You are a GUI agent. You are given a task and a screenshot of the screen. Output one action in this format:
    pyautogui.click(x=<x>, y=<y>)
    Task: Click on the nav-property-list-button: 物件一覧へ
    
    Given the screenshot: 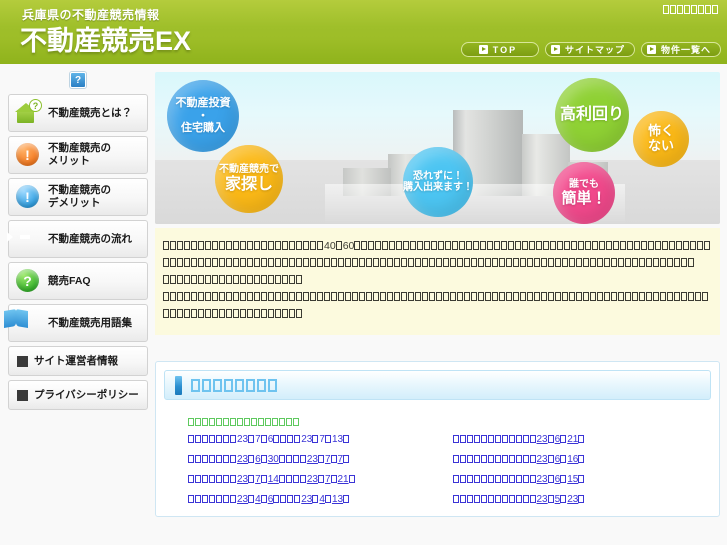 What is the action you would take?
    pyautogui.click(x=680, y=49)
    